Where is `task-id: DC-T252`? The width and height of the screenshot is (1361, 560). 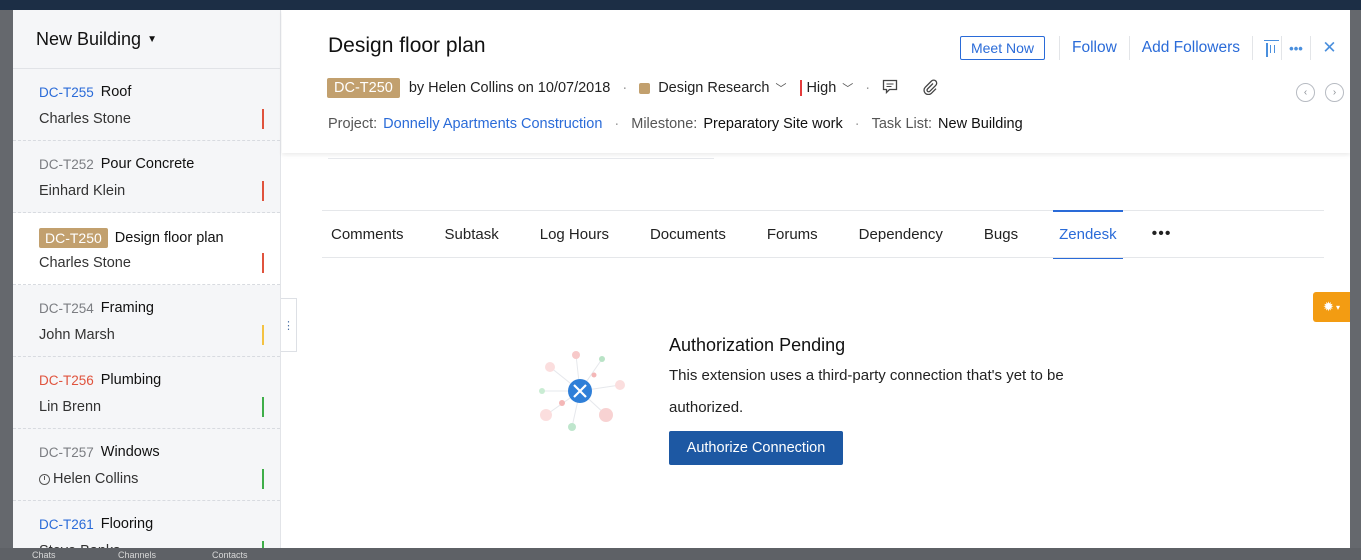 task-id: DC-T252 is located at coordinates (66, 164).